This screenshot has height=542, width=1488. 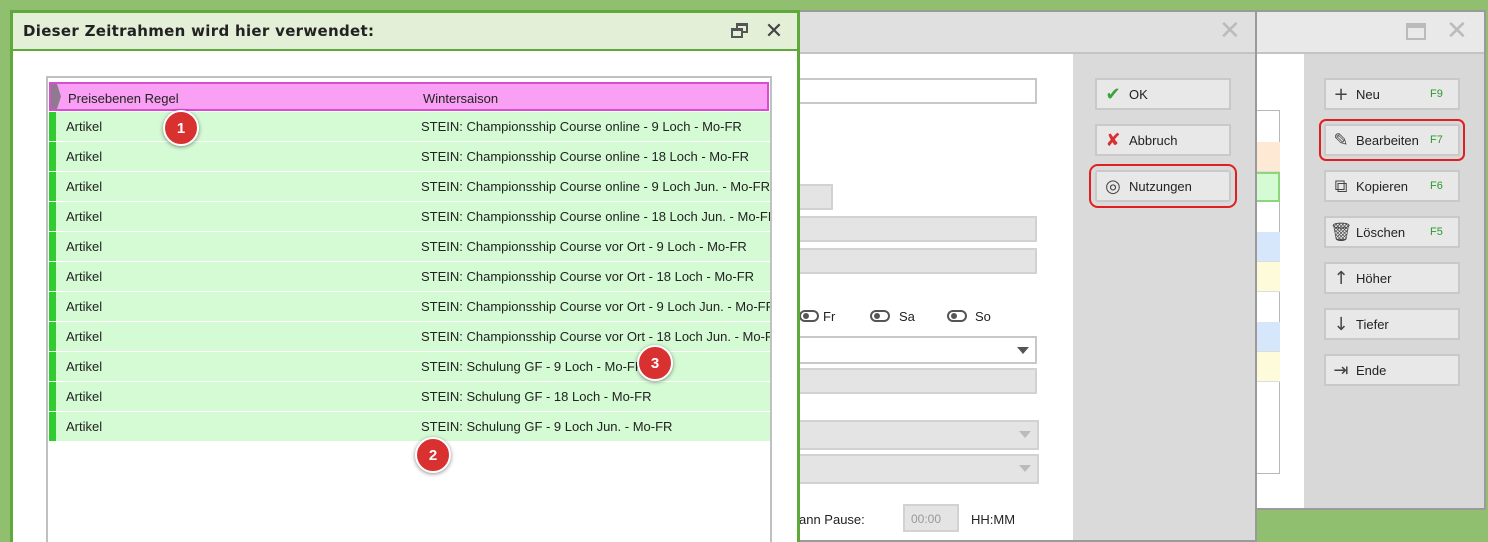 I want to click on row-article-cell: STEIN: Schulung GF - 9 Loch Jun. - Mo-FR, so click(x=547, y=426).